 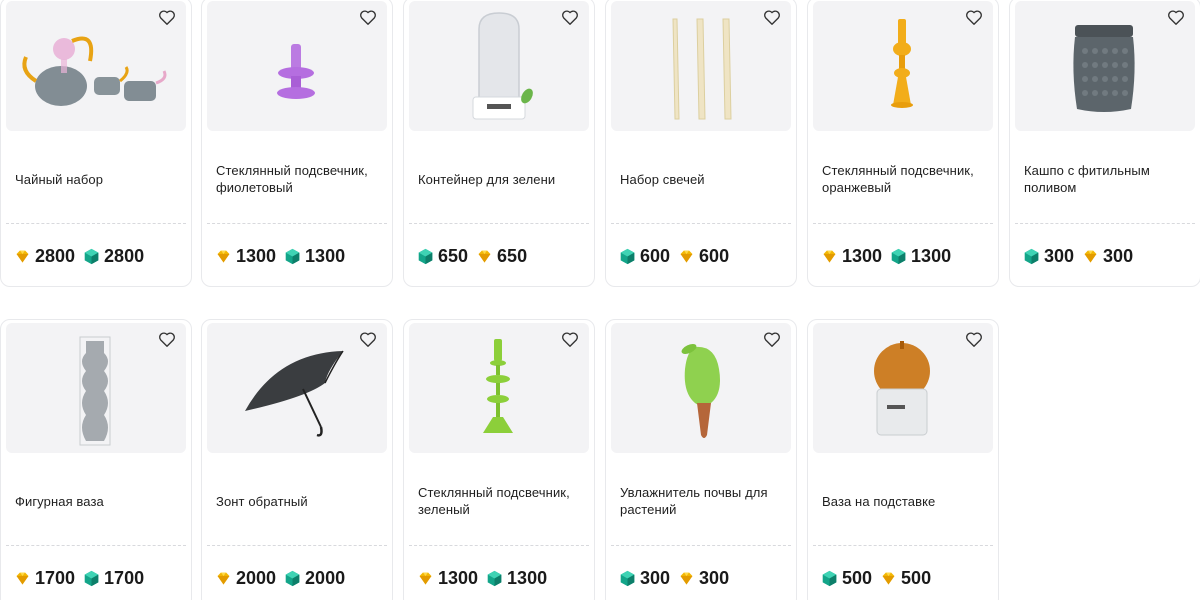 I want to click on price-row: 2000 2000, so click(x=284, y=578).